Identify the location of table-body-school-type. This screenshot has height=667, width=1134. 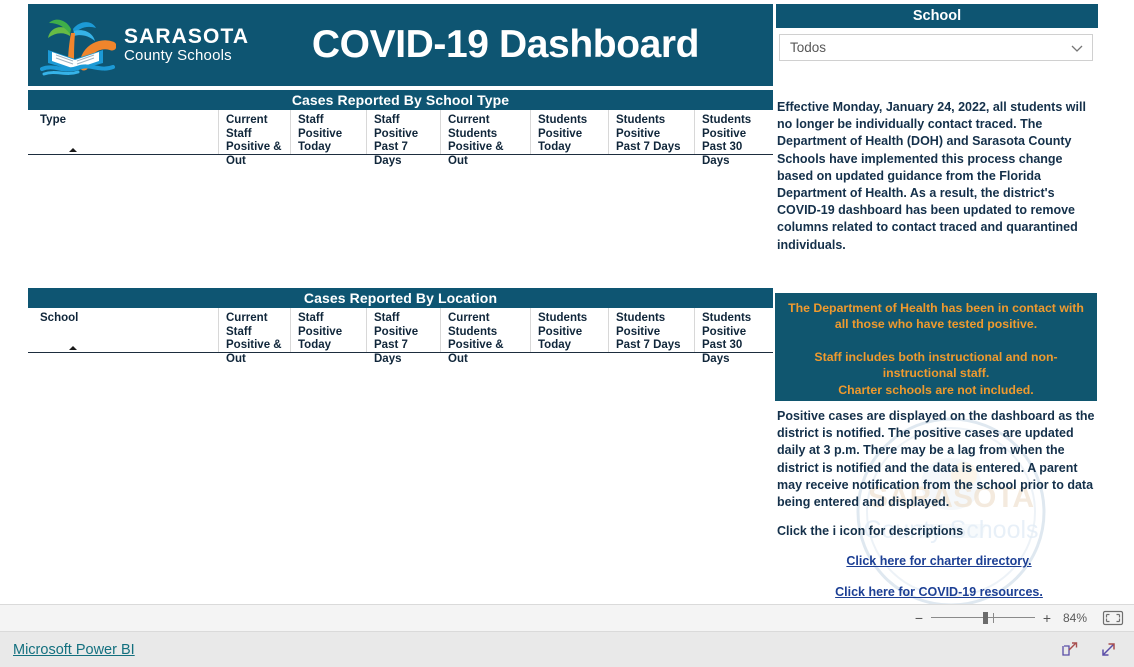
(400, 215).